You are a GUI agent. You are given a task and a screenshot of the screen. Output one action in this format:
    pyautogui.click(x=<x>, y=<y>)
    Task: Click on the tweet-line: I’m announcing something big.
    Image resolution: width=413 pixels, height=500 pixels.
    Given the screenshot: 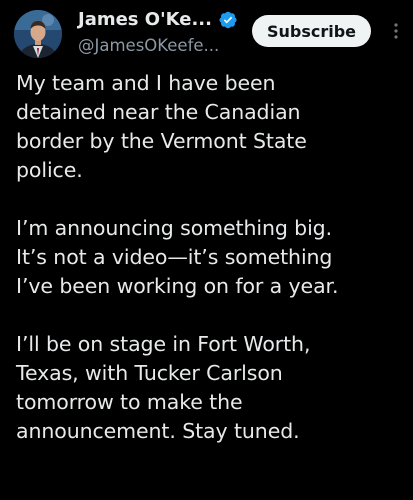 What is the action you would take?
    pyautogui.click(x=174, y=228)
    